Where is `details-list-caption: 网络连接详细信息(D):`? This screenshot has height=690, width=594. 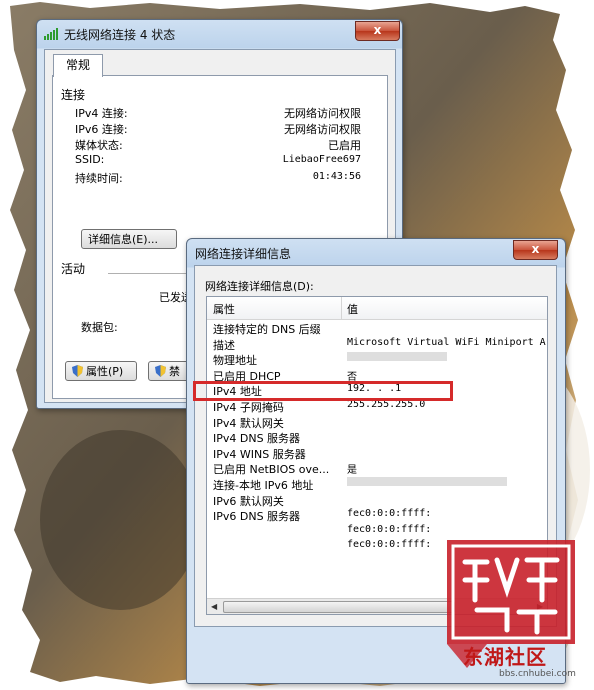
details-list-caption: 网络连接详细信息(D): is located at coordinates (259, 286).